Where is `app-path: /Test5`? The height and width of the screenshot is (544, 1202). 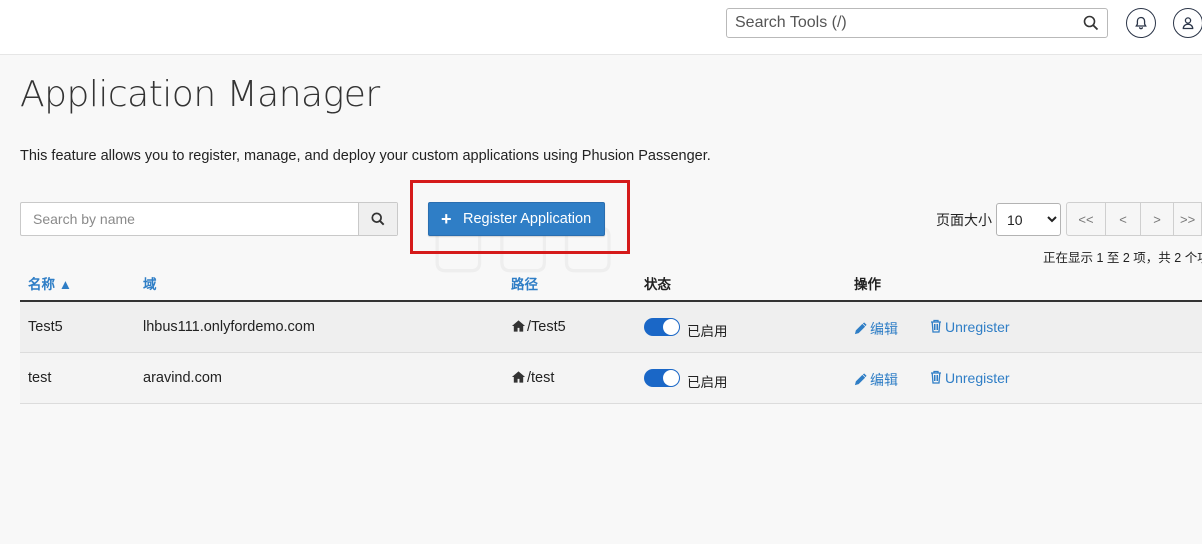
app-path: /Test5 is located at coordinates (546, 327).